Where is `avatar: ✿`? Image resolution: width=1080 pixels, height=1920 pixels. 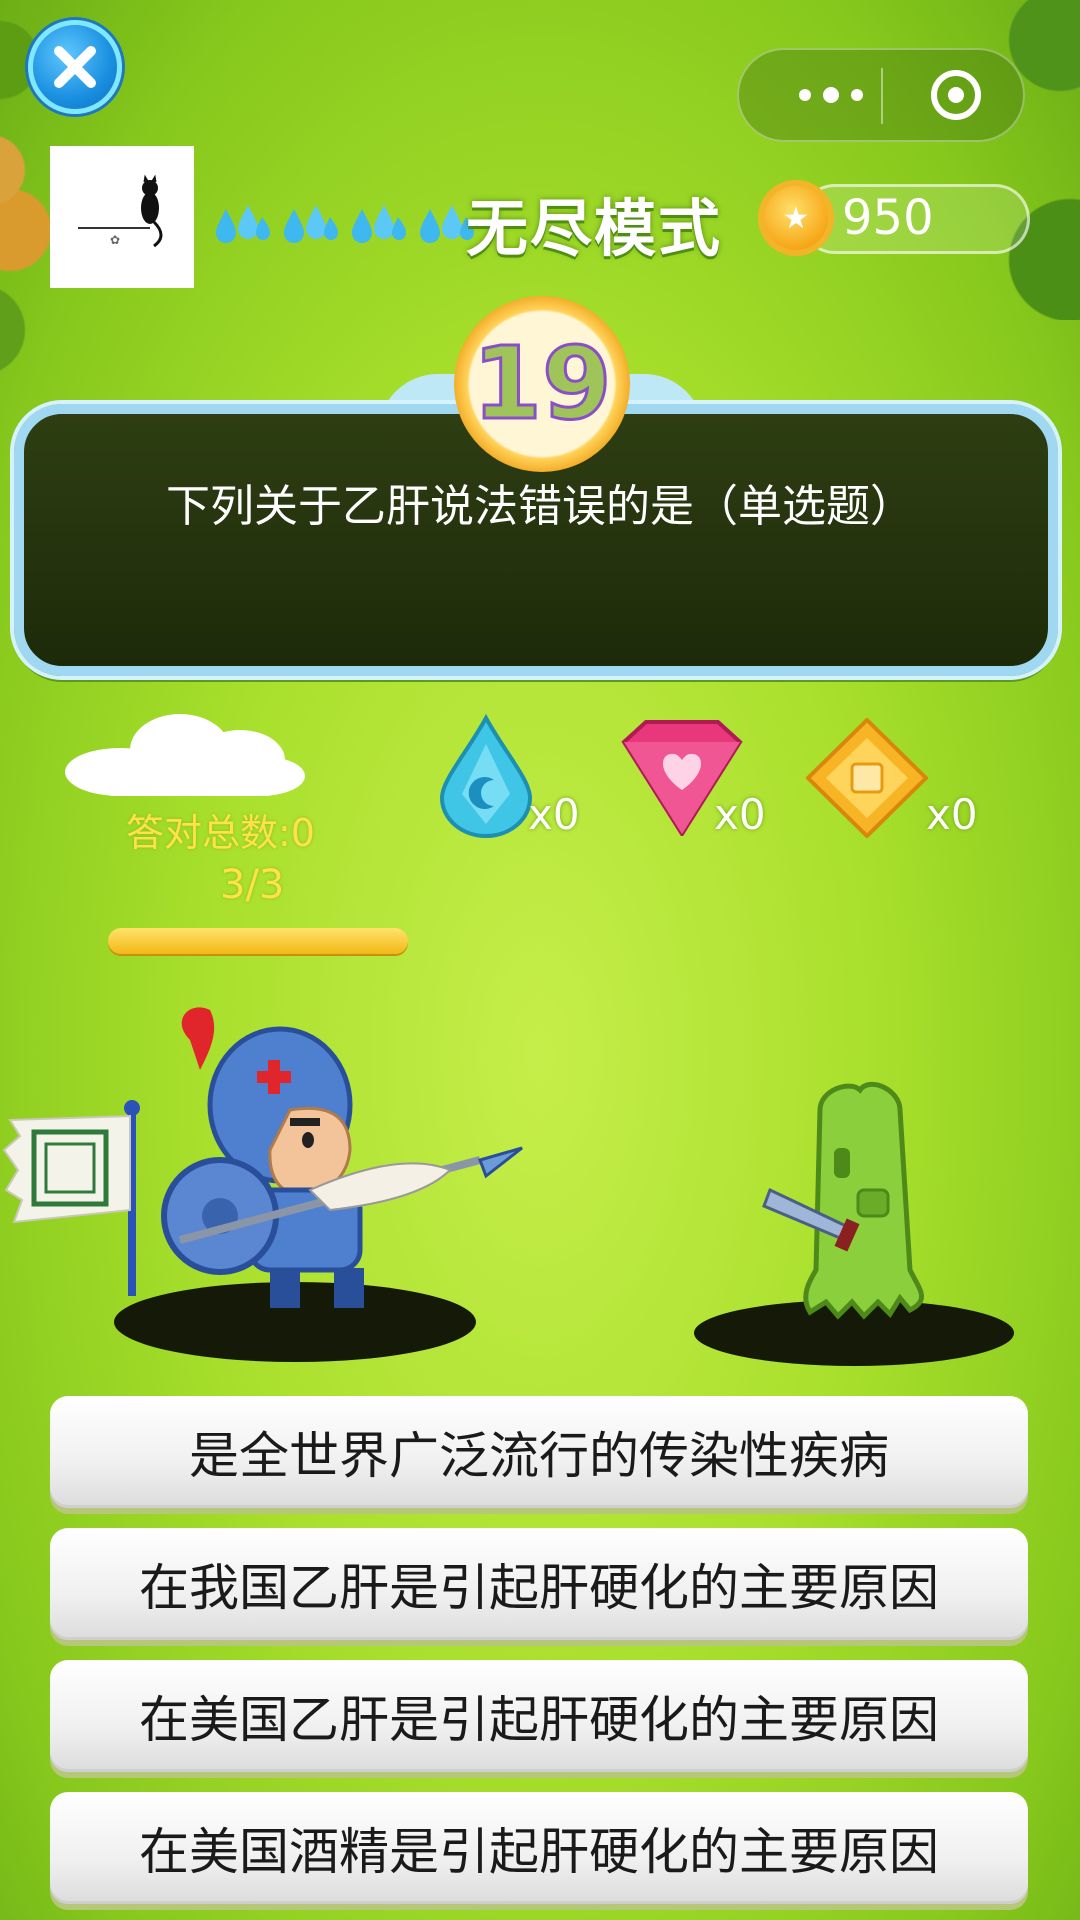 avatar: ✿ is located at coordinates (122, 217).